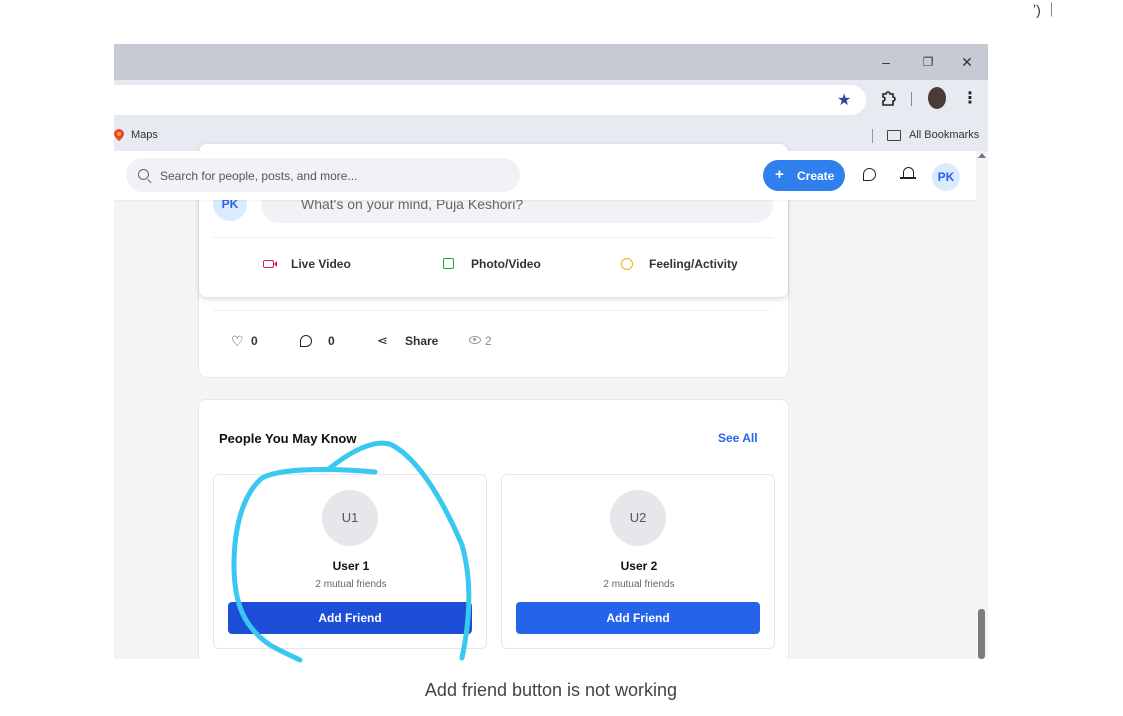  What do you see at coordinates (351, 551) in the screenshot?
I see `annotation-scribble` at bounding box center [351, 551].